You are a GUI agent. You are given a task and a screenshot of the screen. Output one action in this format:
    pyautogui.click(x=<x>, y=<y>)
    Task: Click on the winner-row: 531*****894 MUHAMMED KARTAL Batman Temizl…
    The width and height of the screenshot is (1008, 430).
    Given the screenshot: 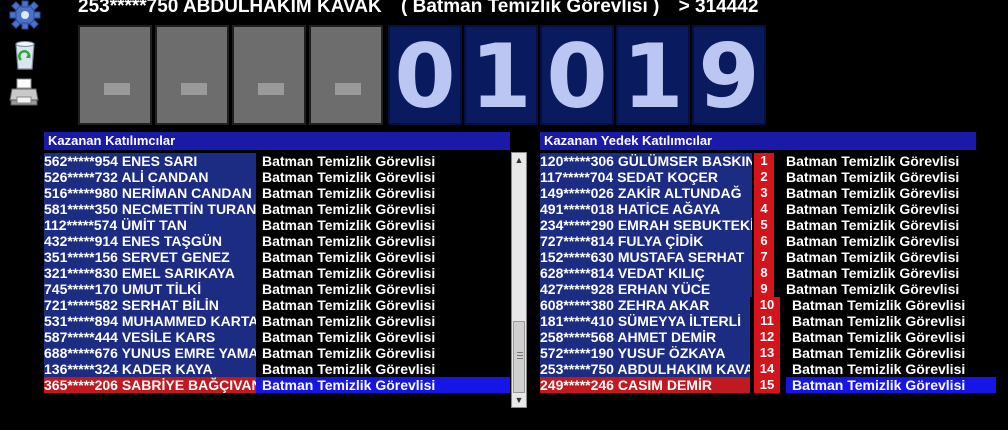 What is the action you would take?
    pyautogui.click(x=277, y=321)
    